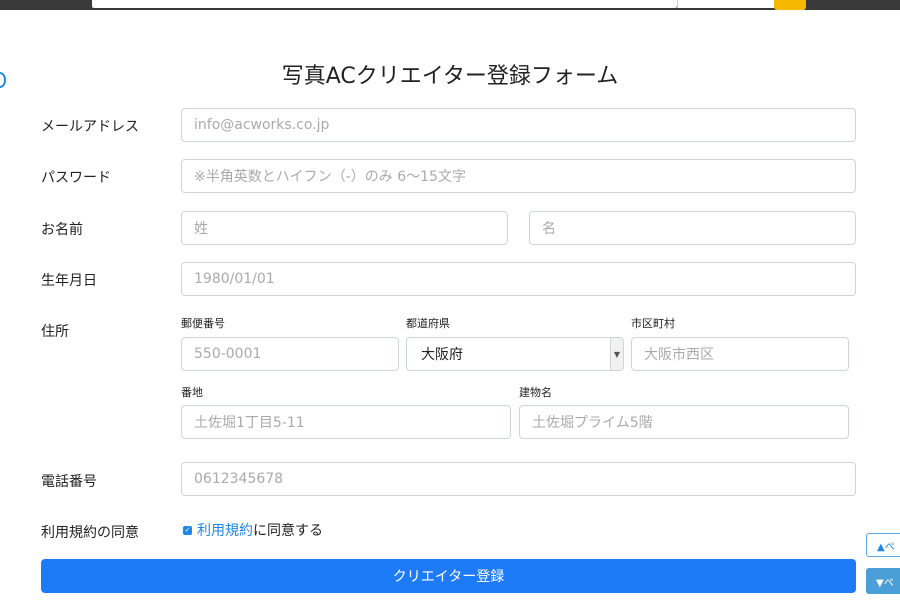 The height and width of the screenshot is (610, 900). I want to click on street-label: 番地, so click(192, 392).